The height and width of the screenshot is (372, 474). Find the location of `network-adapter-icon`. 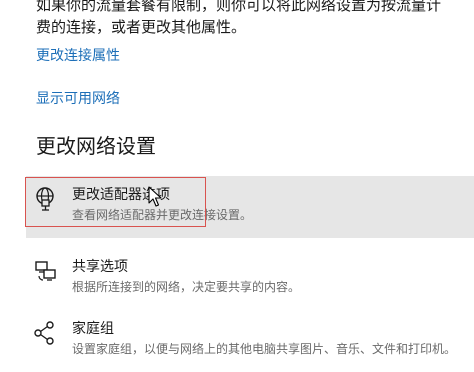

network-adapter-icon is located at coordinates (45, 199).